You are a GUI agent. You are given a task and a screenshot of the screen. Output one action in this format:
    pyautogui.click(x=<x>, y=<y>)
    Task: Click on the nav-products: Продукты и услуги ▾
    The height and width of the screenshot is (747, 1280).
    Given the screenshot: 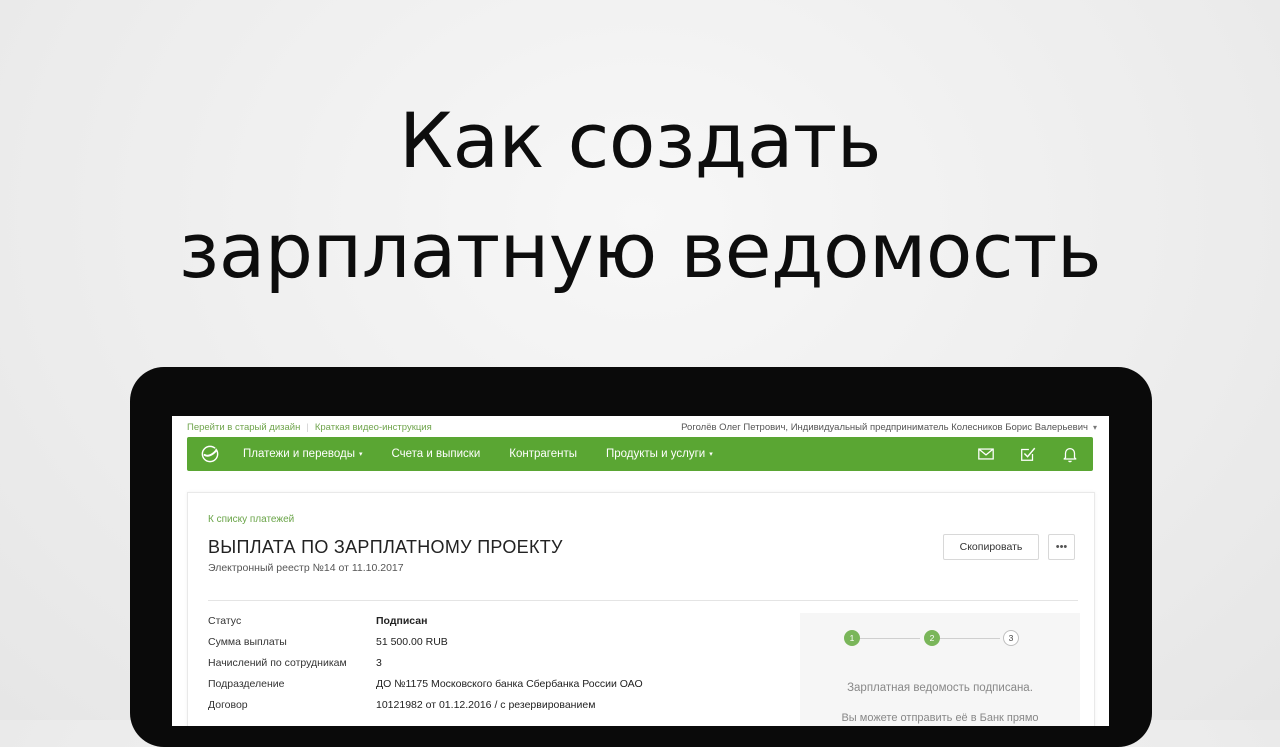 What is the action you would take?
    pyautogui.click(x=659, y=454)
    